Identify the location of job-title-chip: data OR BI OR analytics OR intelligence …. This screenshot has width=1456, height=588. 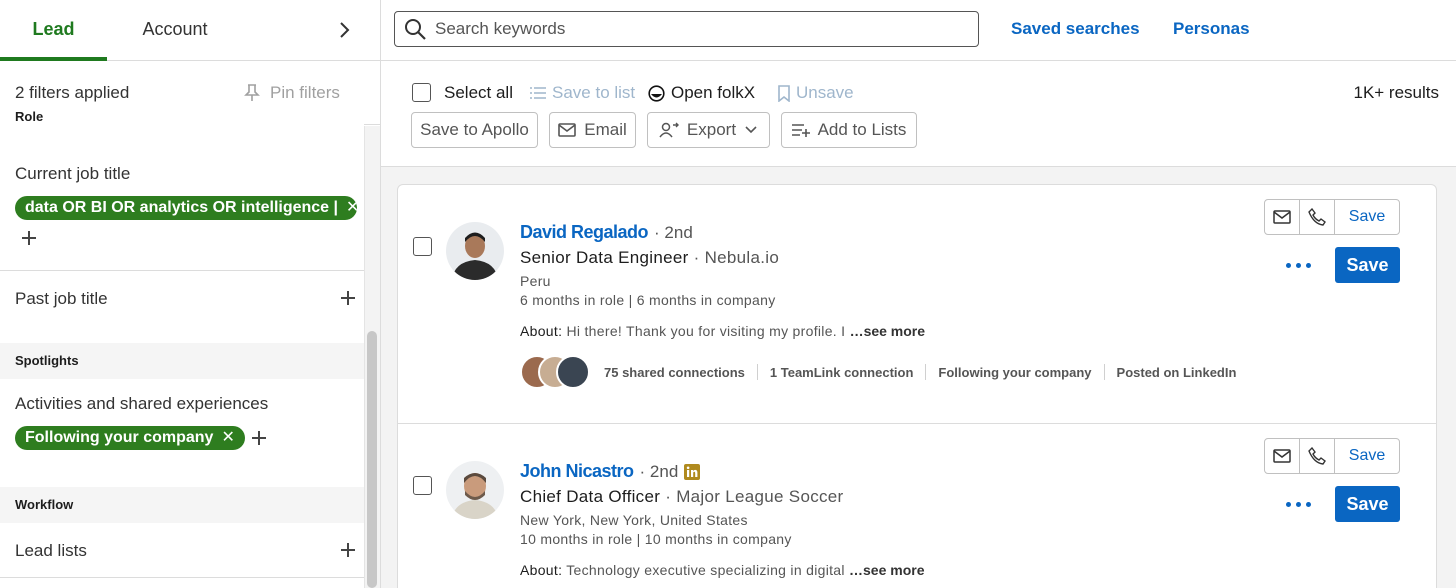
(186, 208).